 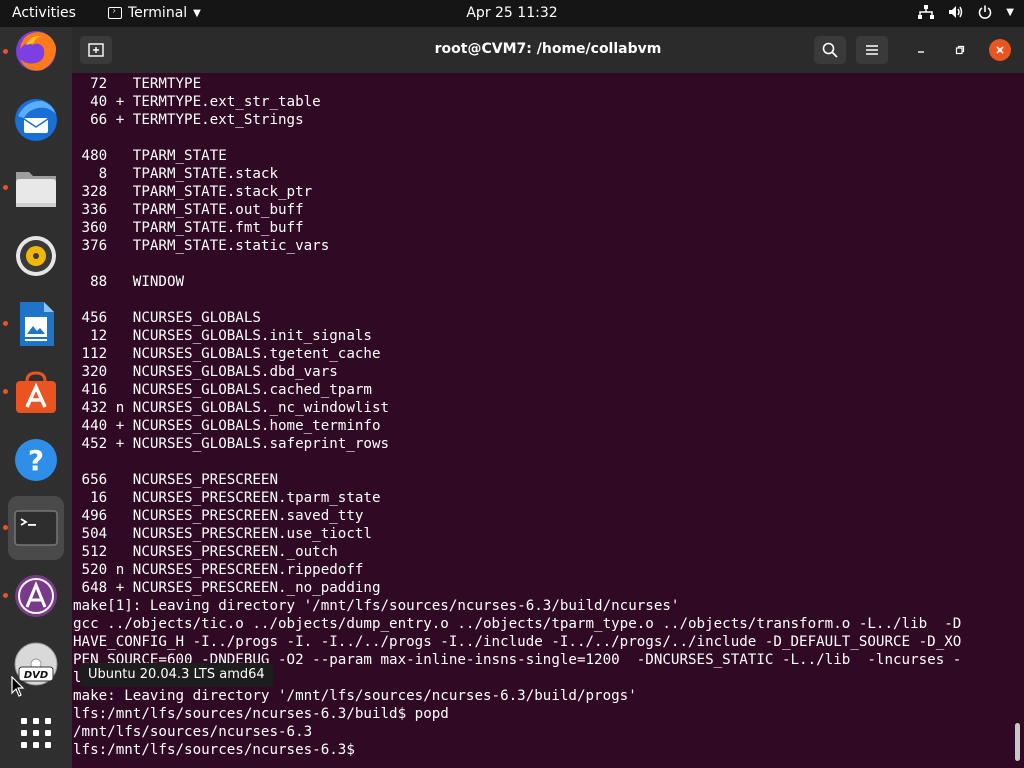 What do you see at coordinates (115, 13) in the screenshot?
I see `terminal-app-icon` at bounding box center [115, 13].